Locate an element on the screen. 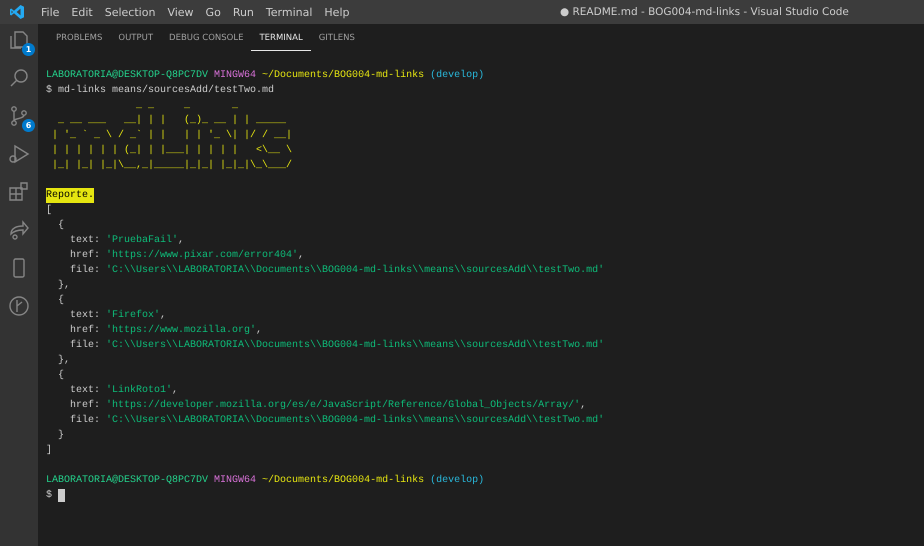 Image resolution: width=924 pixels, height=546 pixels. panel-tab: OUTPUT is located at coordinates (136, 38).